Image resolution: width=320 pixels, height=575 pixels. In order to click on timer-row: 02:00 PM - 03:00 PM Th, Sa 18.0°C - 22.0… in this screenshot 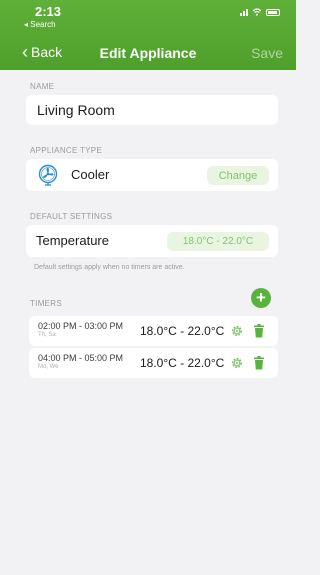, I will do `click(153, 331)`.